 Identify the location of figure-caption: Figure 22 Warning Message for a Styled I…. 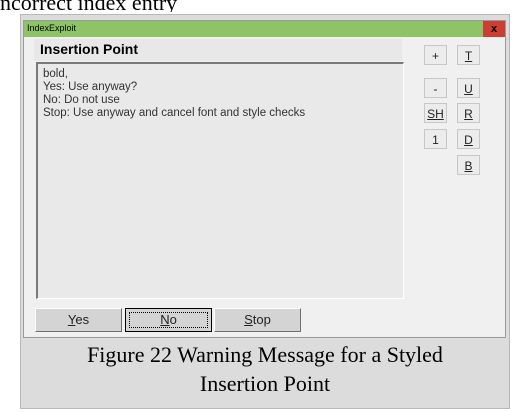
(265, 369).